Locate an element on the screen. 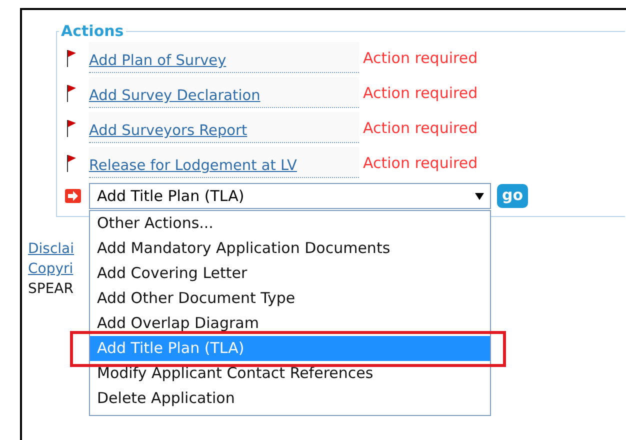  footer-link: Disclai is located at coordinates (51, 249).